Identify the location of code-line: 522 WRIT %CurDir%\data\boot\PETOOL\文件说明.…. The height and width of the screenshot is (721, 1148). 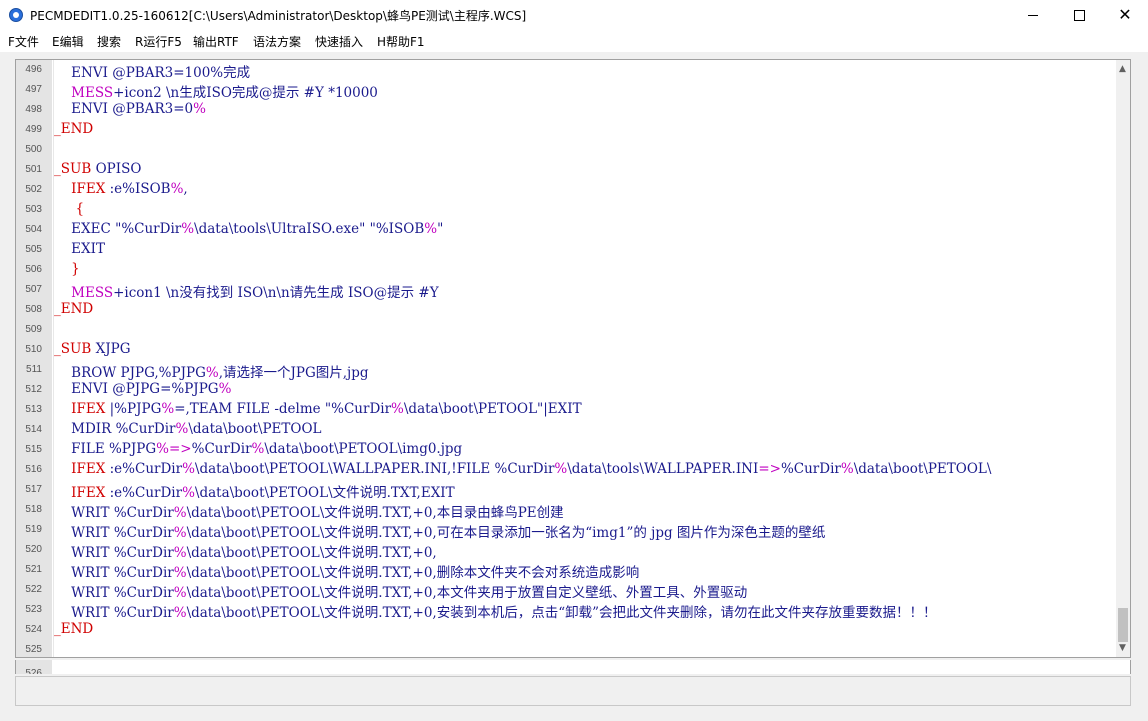
(566, 590).